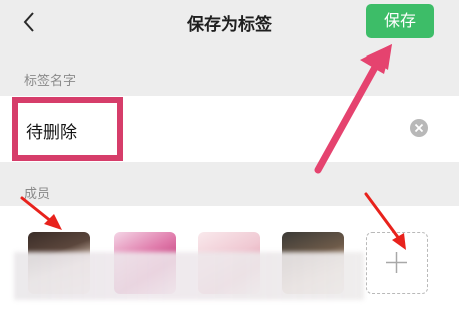  Describe the element at coordinates (400, 21) in the screenshot. I see `save-button: 保存` at that location.